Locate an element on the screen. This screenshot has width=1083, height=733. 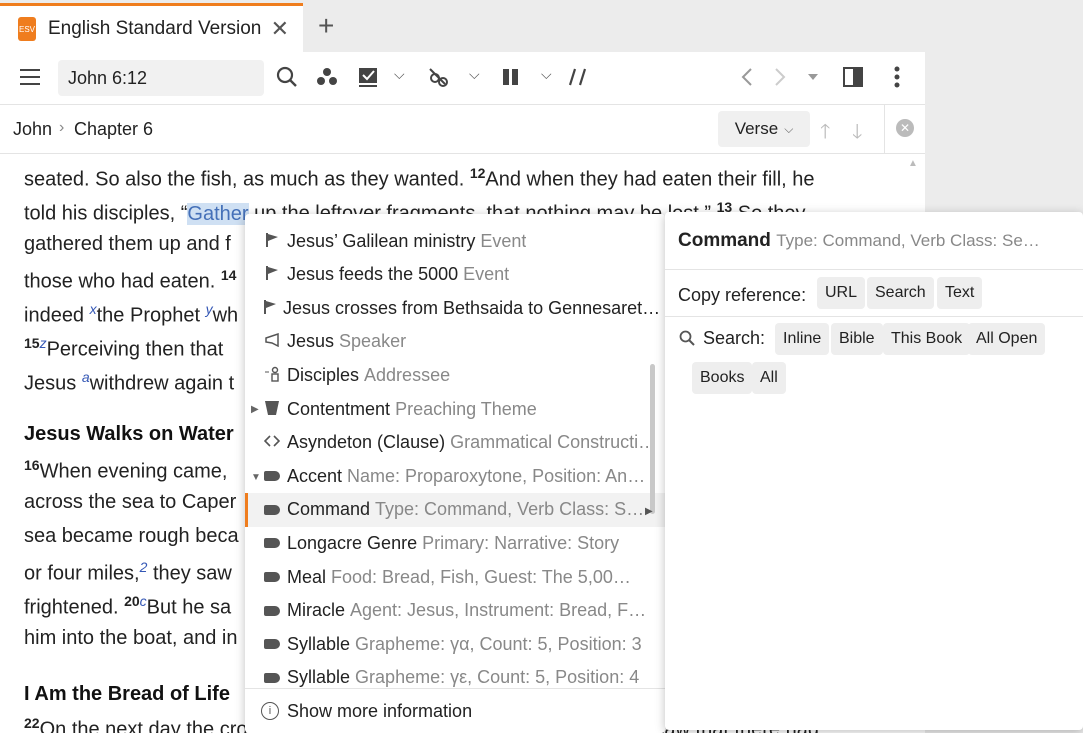
arrow-down-icon: 🡓 is located at coordinates (857, 134).